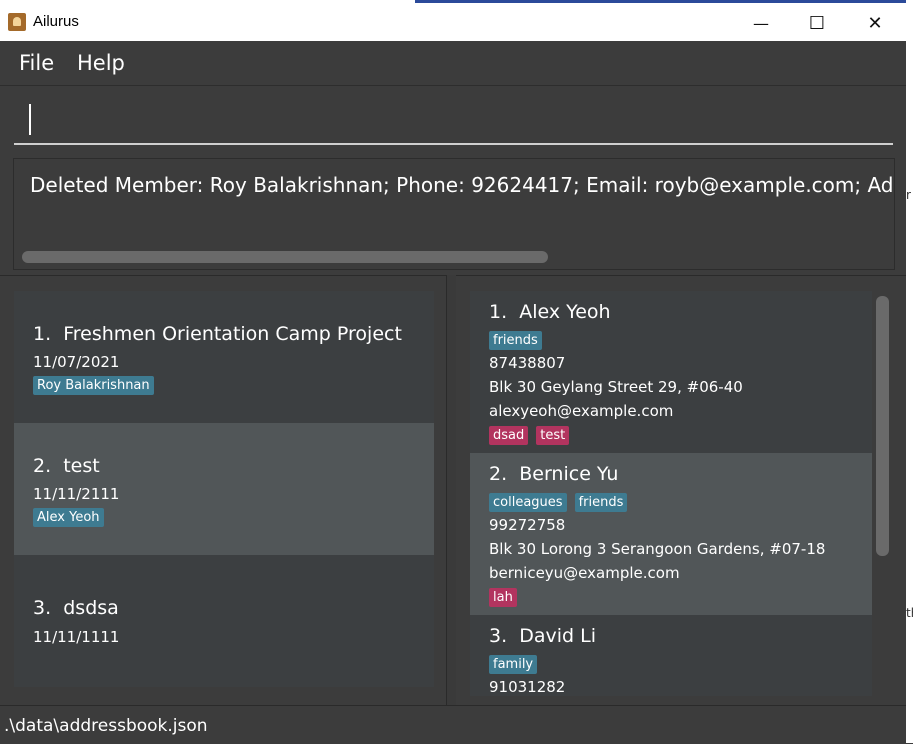  I want to click on event-title: 1. Freshmen Orientation Camp Project, so click(217, 334).